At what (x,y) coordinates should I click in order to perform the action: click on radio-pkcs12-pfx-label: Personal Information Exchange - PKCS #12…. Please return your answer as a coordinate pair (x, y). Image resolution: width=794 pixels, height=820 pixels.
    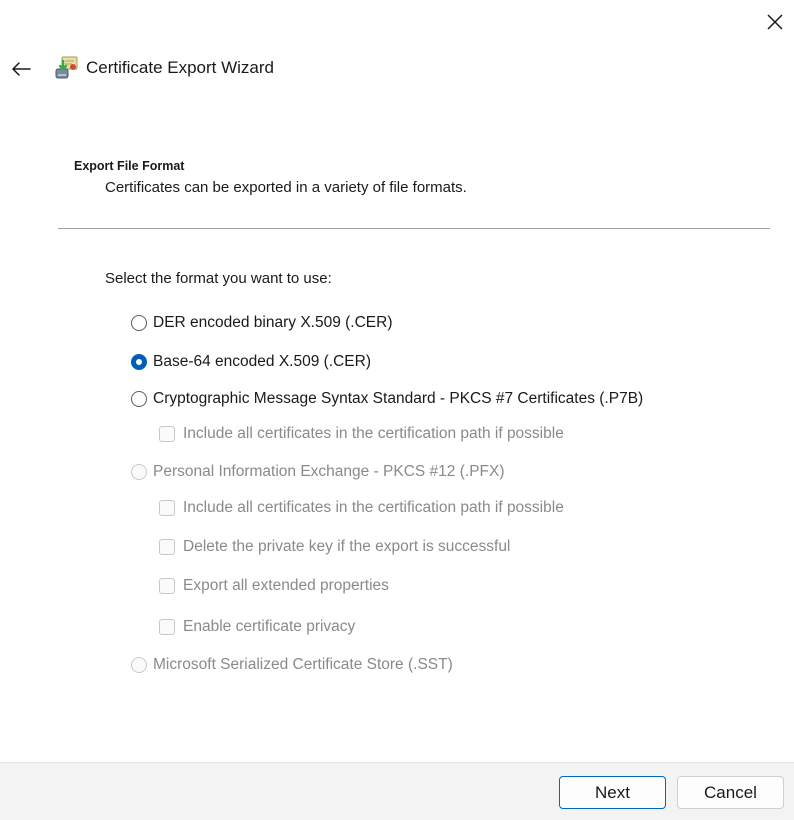
    Looking at the image, I should click on (329, 471).